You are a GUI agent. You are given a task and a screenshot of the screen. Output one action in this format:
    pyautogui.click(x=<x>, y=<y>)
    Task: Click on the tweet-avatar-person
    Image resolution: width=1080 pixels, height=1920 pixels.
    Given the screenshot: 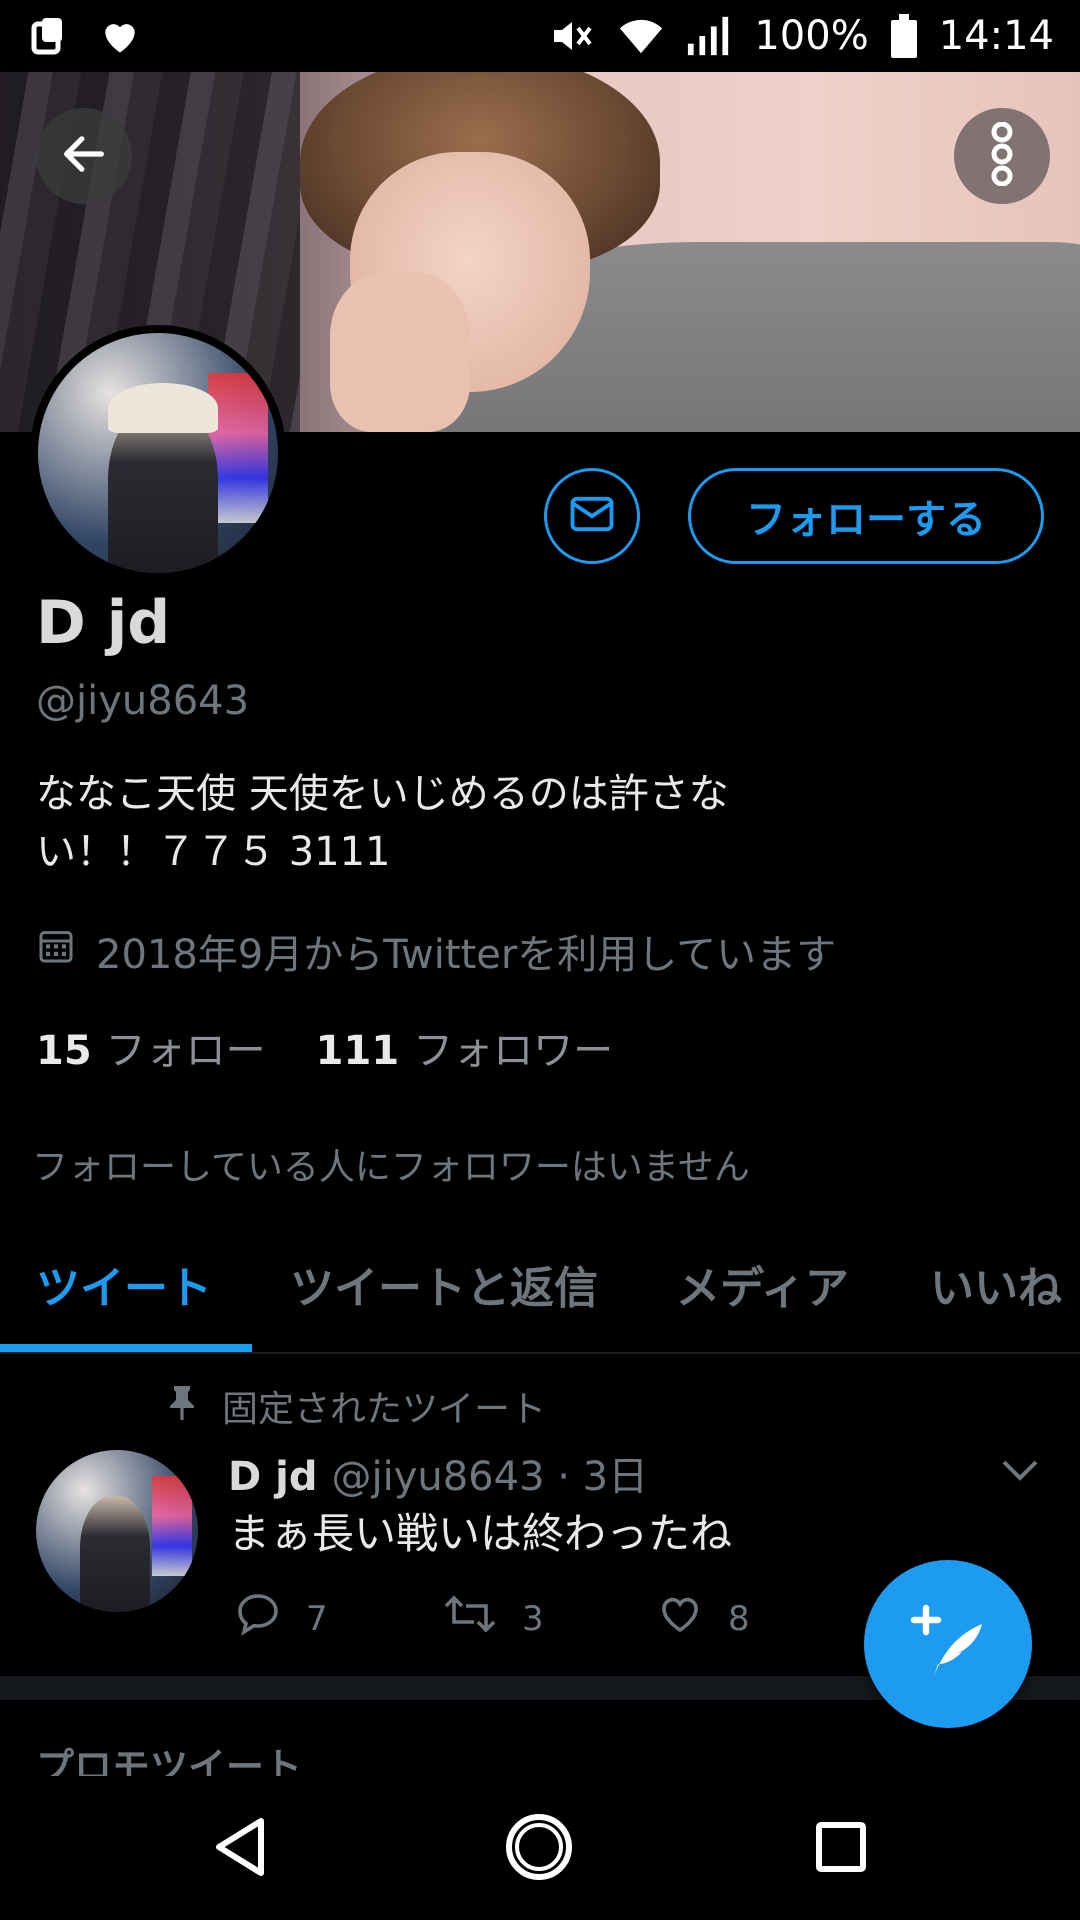 What is the action you would take?
    pyautogui.click(x=115, y=1554)
    